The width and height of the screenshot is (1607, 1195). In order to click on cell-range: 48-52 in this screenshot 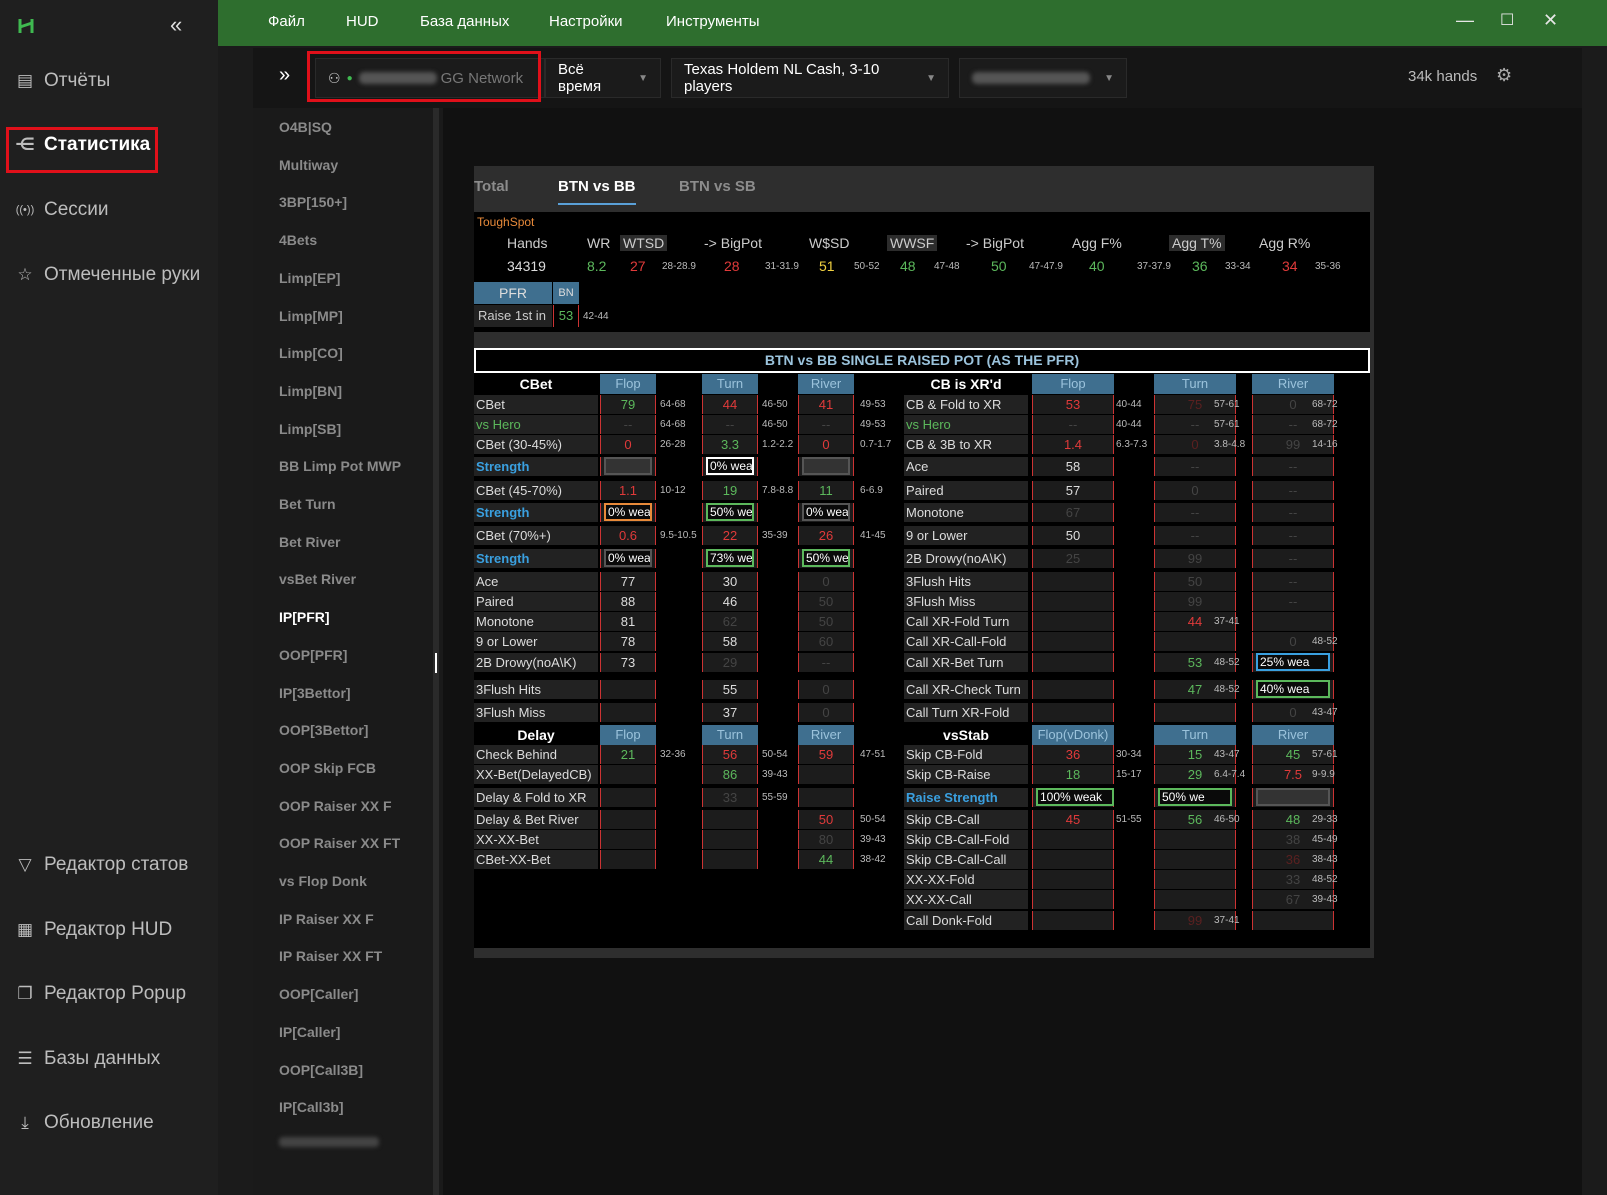, I will do `click(1325, 879)`.